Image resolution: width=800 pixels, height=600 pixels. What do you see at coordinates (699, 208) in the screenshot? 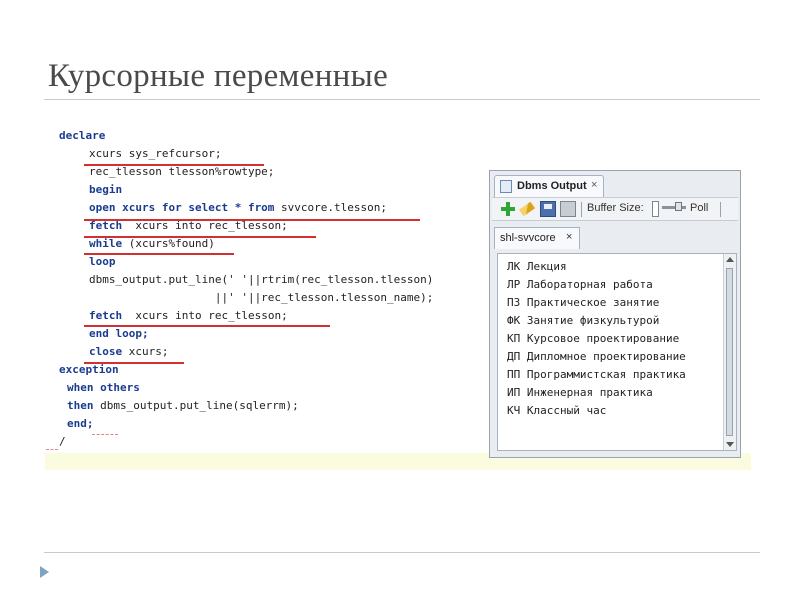
I see `poll-label: Poll` at bounding box center [699, 208].